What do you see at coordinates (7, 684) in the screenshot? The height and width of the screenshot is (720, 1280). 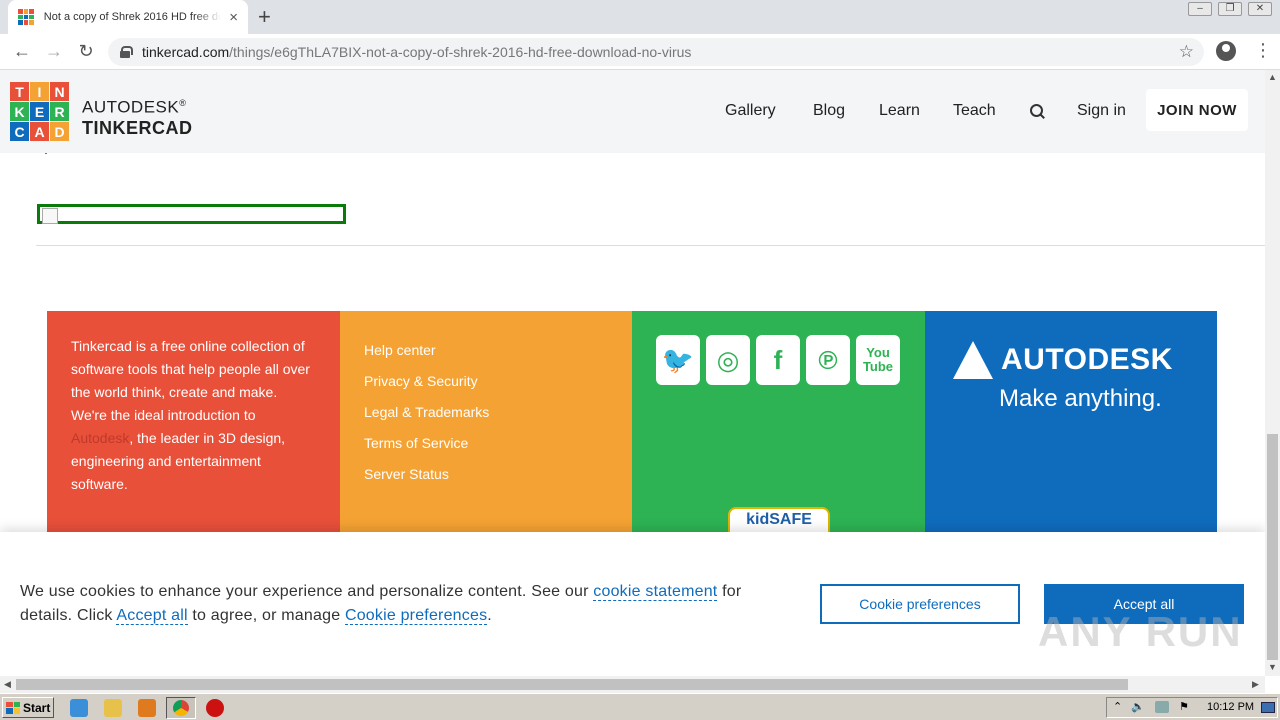 I see `scroll-left-icon: ◀` at bounding box center [7, 684].